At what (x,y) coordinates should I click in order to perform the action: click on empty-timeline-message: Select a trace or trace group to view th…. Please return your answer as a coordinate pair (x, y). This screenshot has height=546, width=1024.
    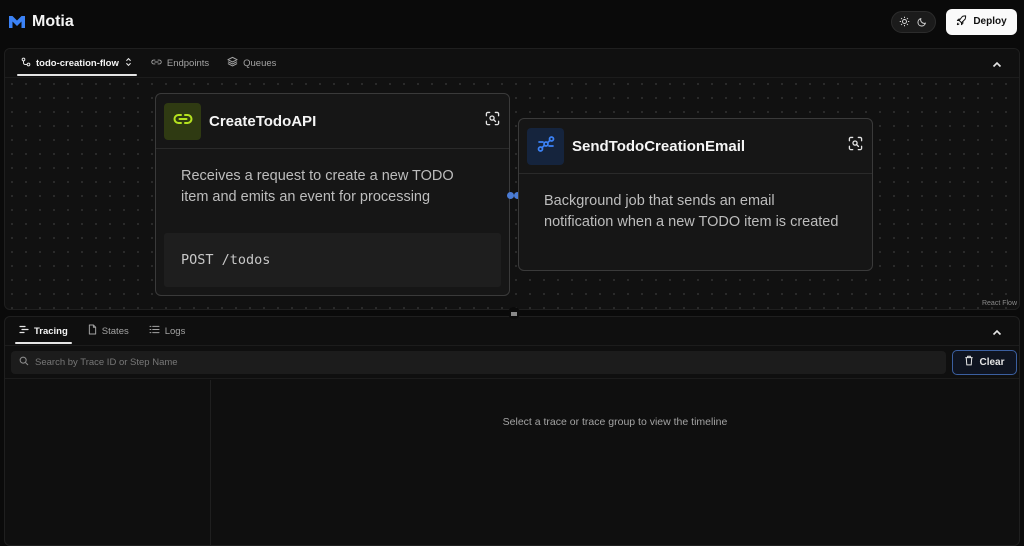
    Looking at the image, I should click on (615, 421).